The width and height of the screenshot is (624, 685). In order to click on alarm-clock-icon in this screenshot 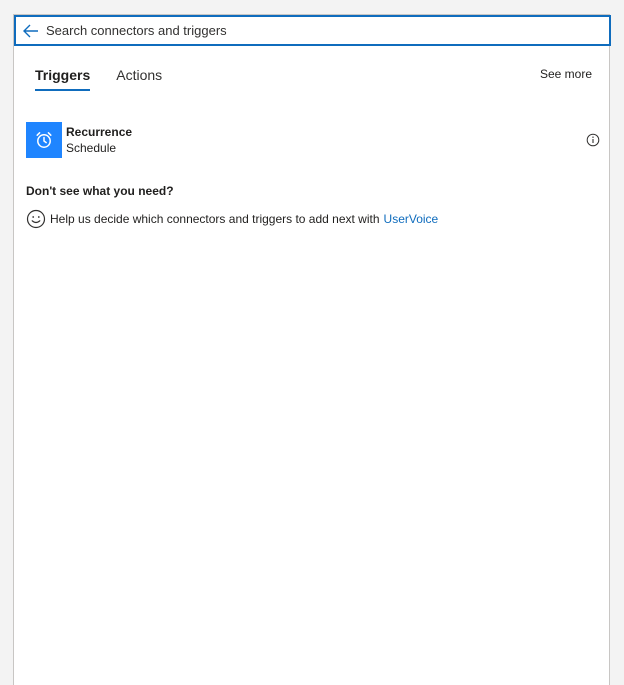, I will do `click(44, 139)`.